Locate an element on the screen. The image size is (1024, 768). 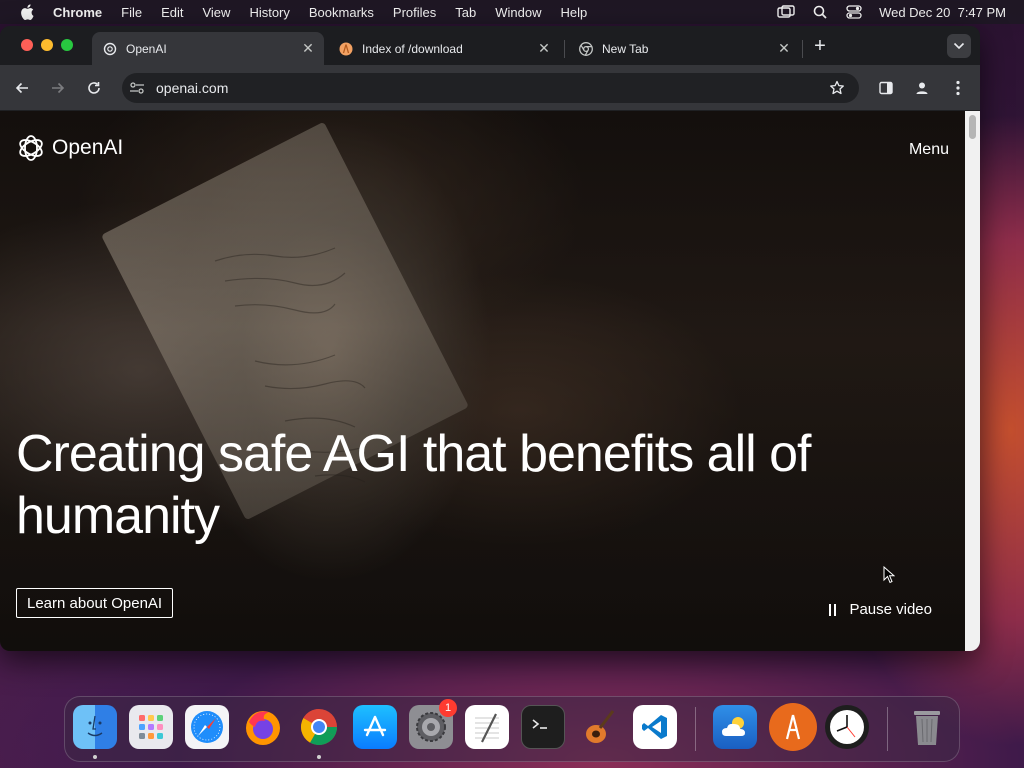
browser-toolbar: openai.com is located at coordinates (490, 88).